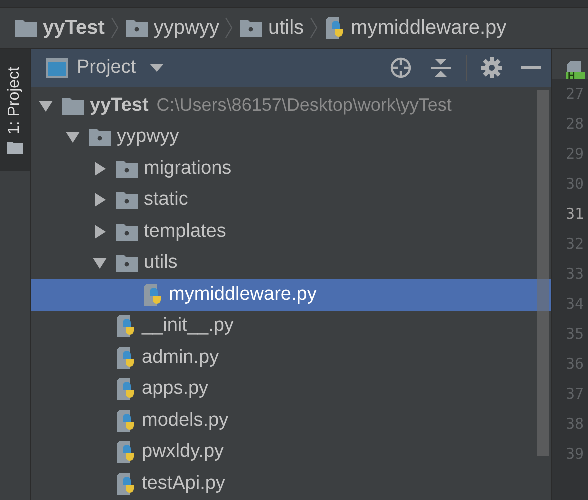 The height and width of the screenshot is (500, 588). What do you see at coordinates (291, 420) in the screenshot?
I see `tree-item: models.py` at bounding box center [291, 420].